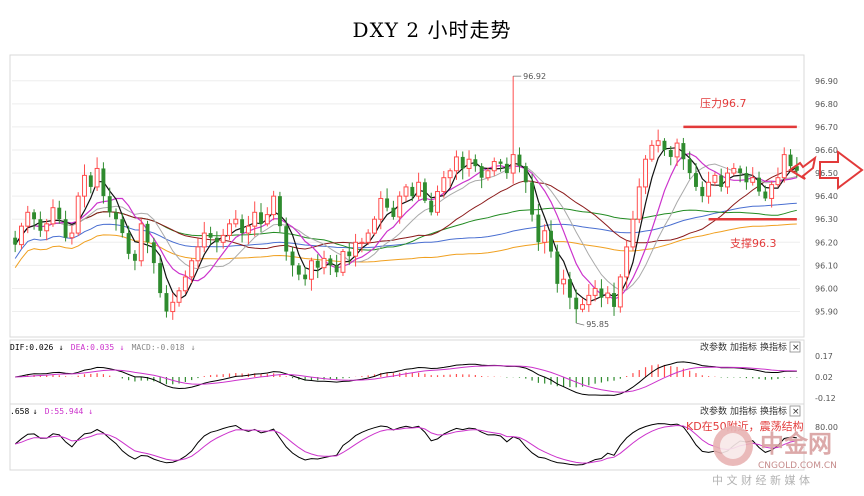 The height and width of the screenshot is (496, 864). Describe the element at coordinates (797, 466) in the screenshot. I see `watermark-site: CNGOLD.COM.CN` at that location.